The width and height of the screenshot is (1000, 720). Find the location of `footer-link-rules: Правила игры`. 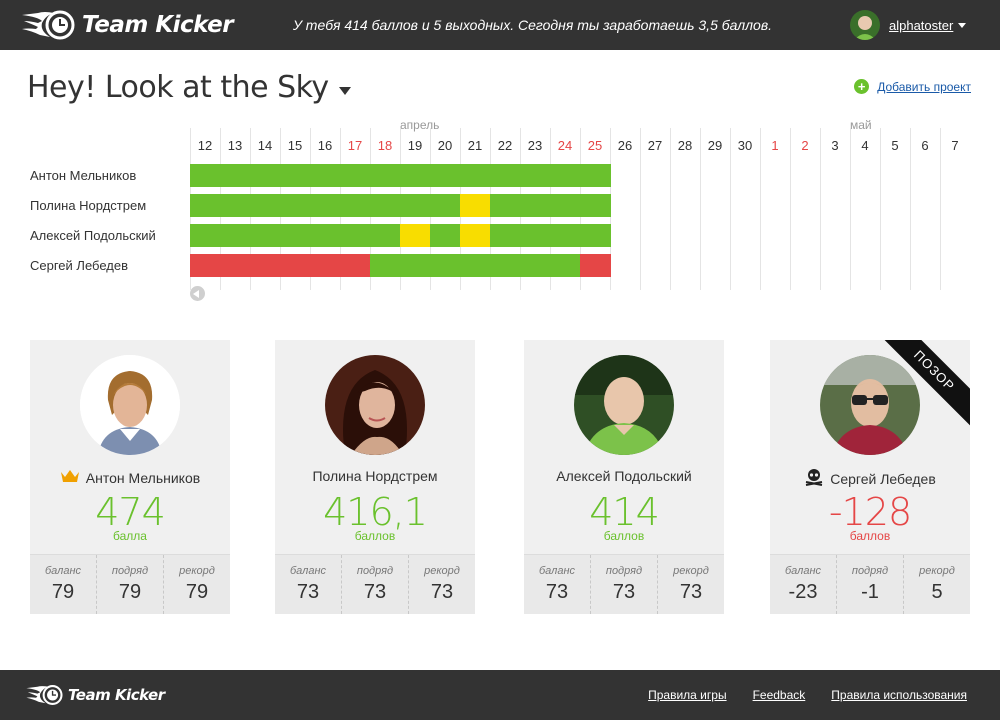

footer-link-rules: Правила игры is located at coordinates (687, 695).